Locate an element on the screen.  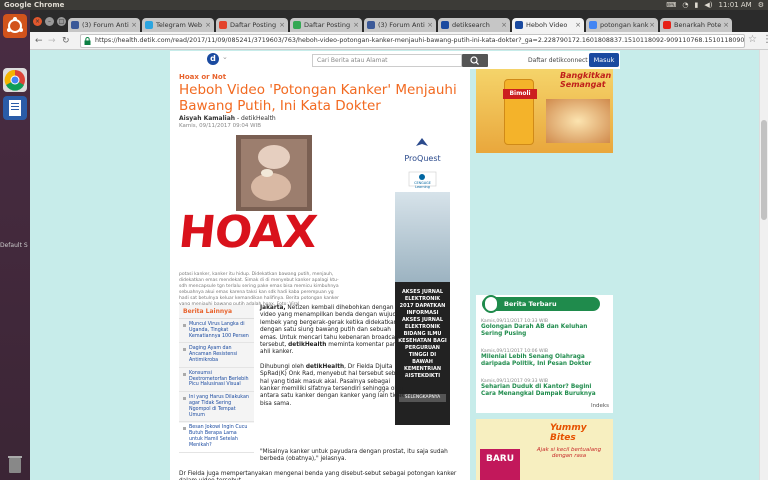
reload-icon: ↻ is located at coordinates (66, 41).